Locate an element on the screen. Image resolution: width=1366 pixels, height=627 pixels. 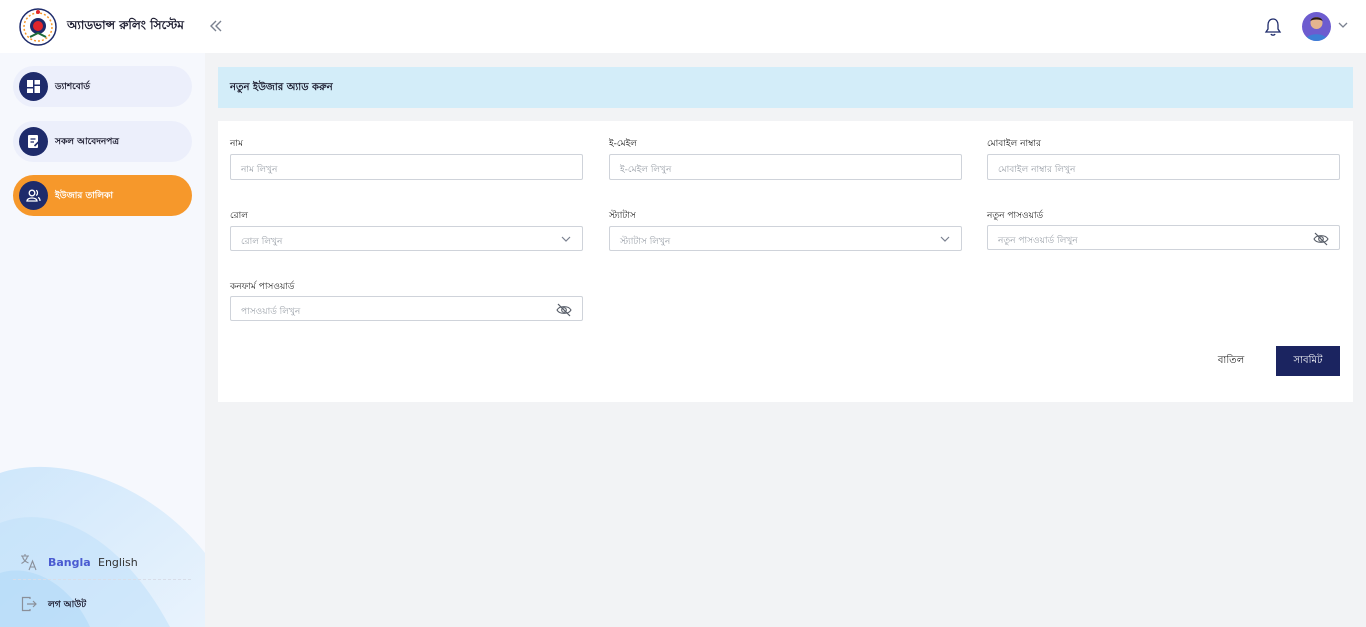
logo is located at coordinates (38, 27).